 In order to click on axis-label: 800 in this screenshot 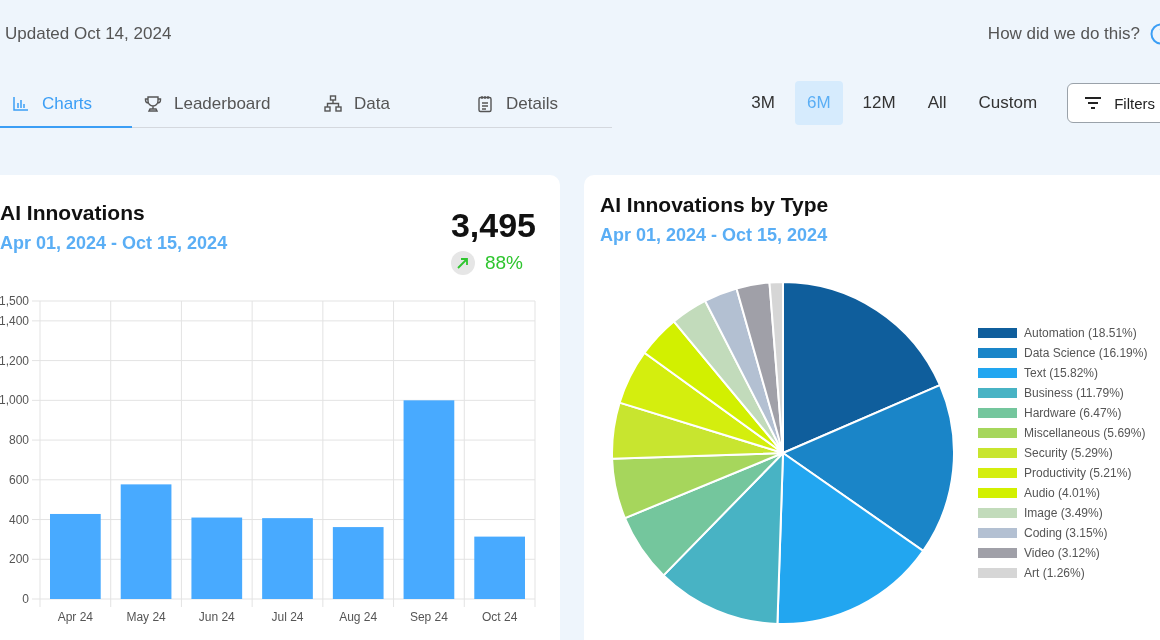, I will do `click(18, 440)`.